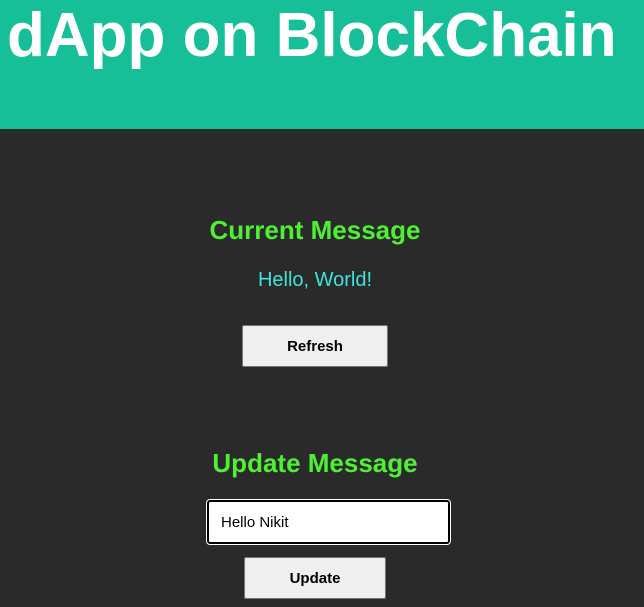 The height and width of the screenshot is (607, 644). What do you see at coordinates (315, 578) in the screenshot?
I see `update-button: Update` at bounding box center [315, 578].